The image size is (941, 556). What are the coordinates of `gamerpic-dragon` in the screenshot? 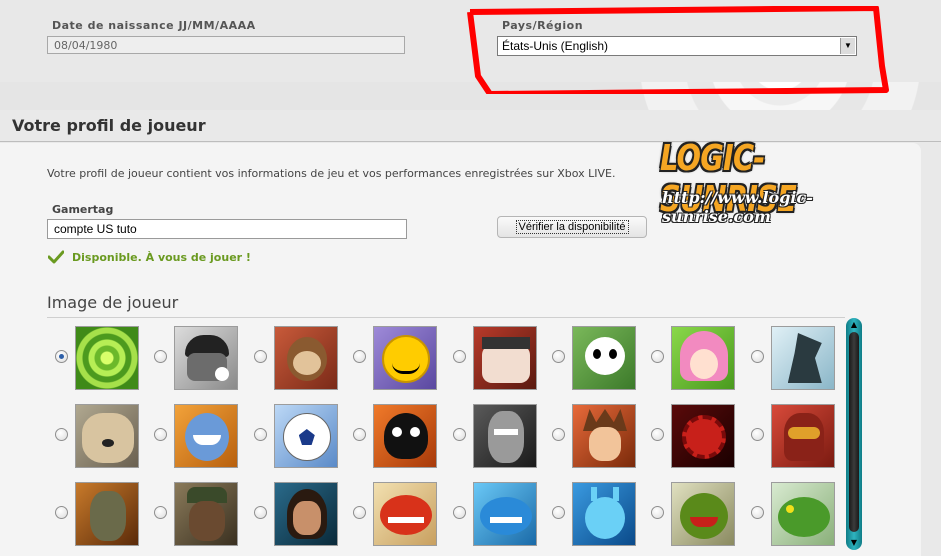 It's located at (802, 358).